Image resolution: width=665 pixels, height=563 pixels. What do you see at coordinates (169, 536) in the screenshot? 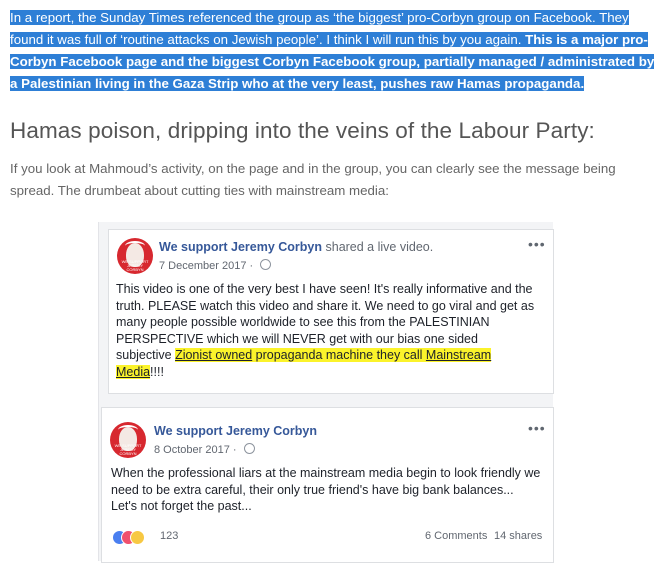
I see `reaction-count: 123` at bounding box center [169, 536].